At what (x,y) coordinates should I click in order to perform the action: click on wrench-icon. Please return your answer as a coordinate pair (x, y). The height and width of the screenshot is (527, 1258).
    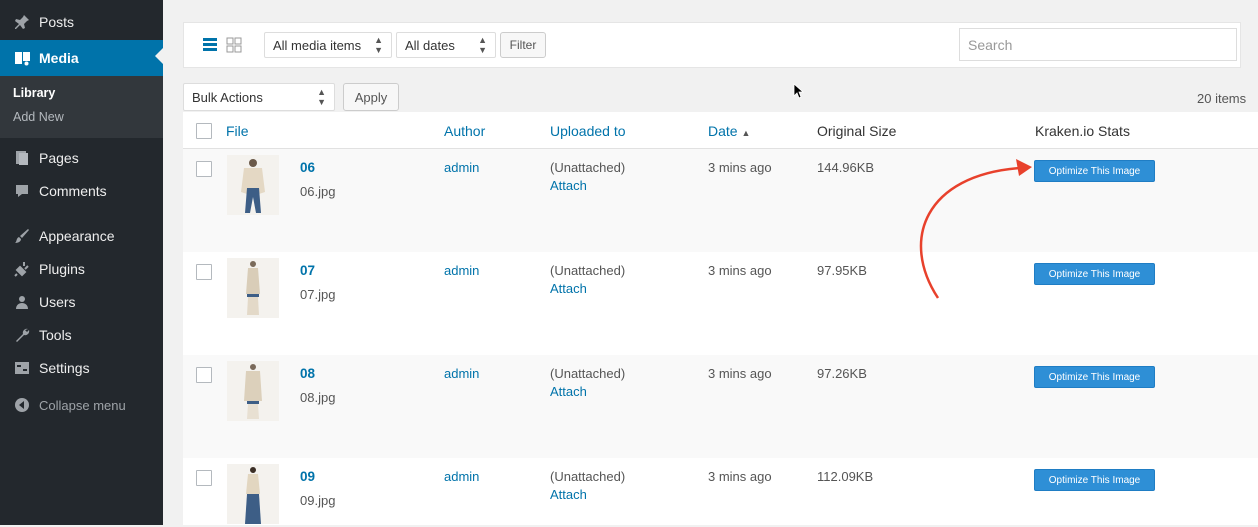
    Looking at the image, I should click on (22, 335).